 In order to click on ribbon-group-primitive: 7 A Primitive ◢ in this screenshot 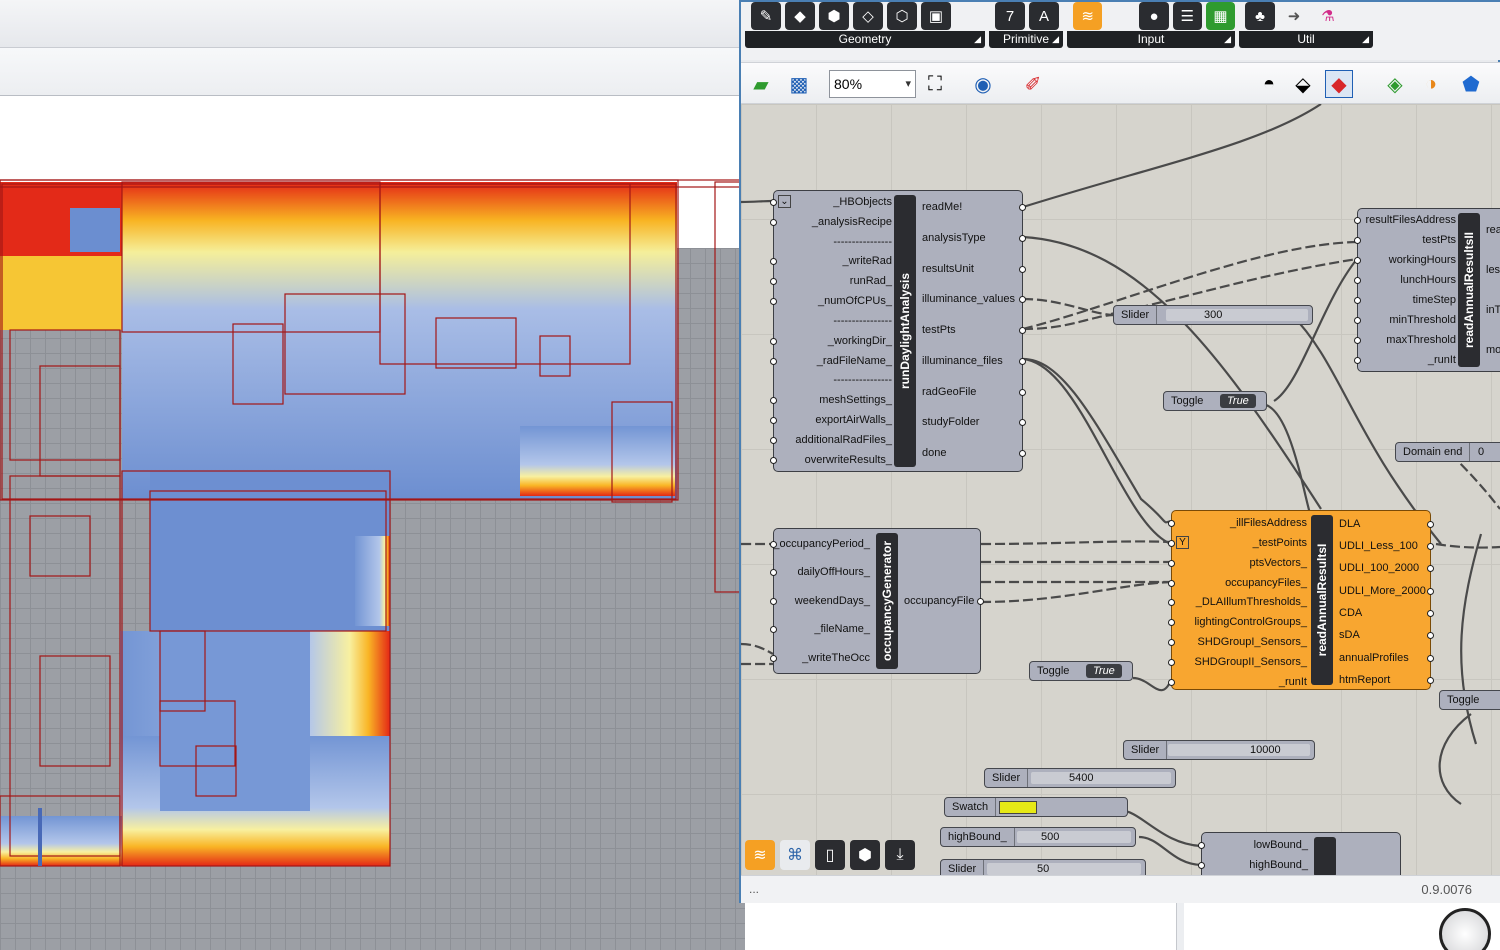, I will do `click(1026, 25)`.